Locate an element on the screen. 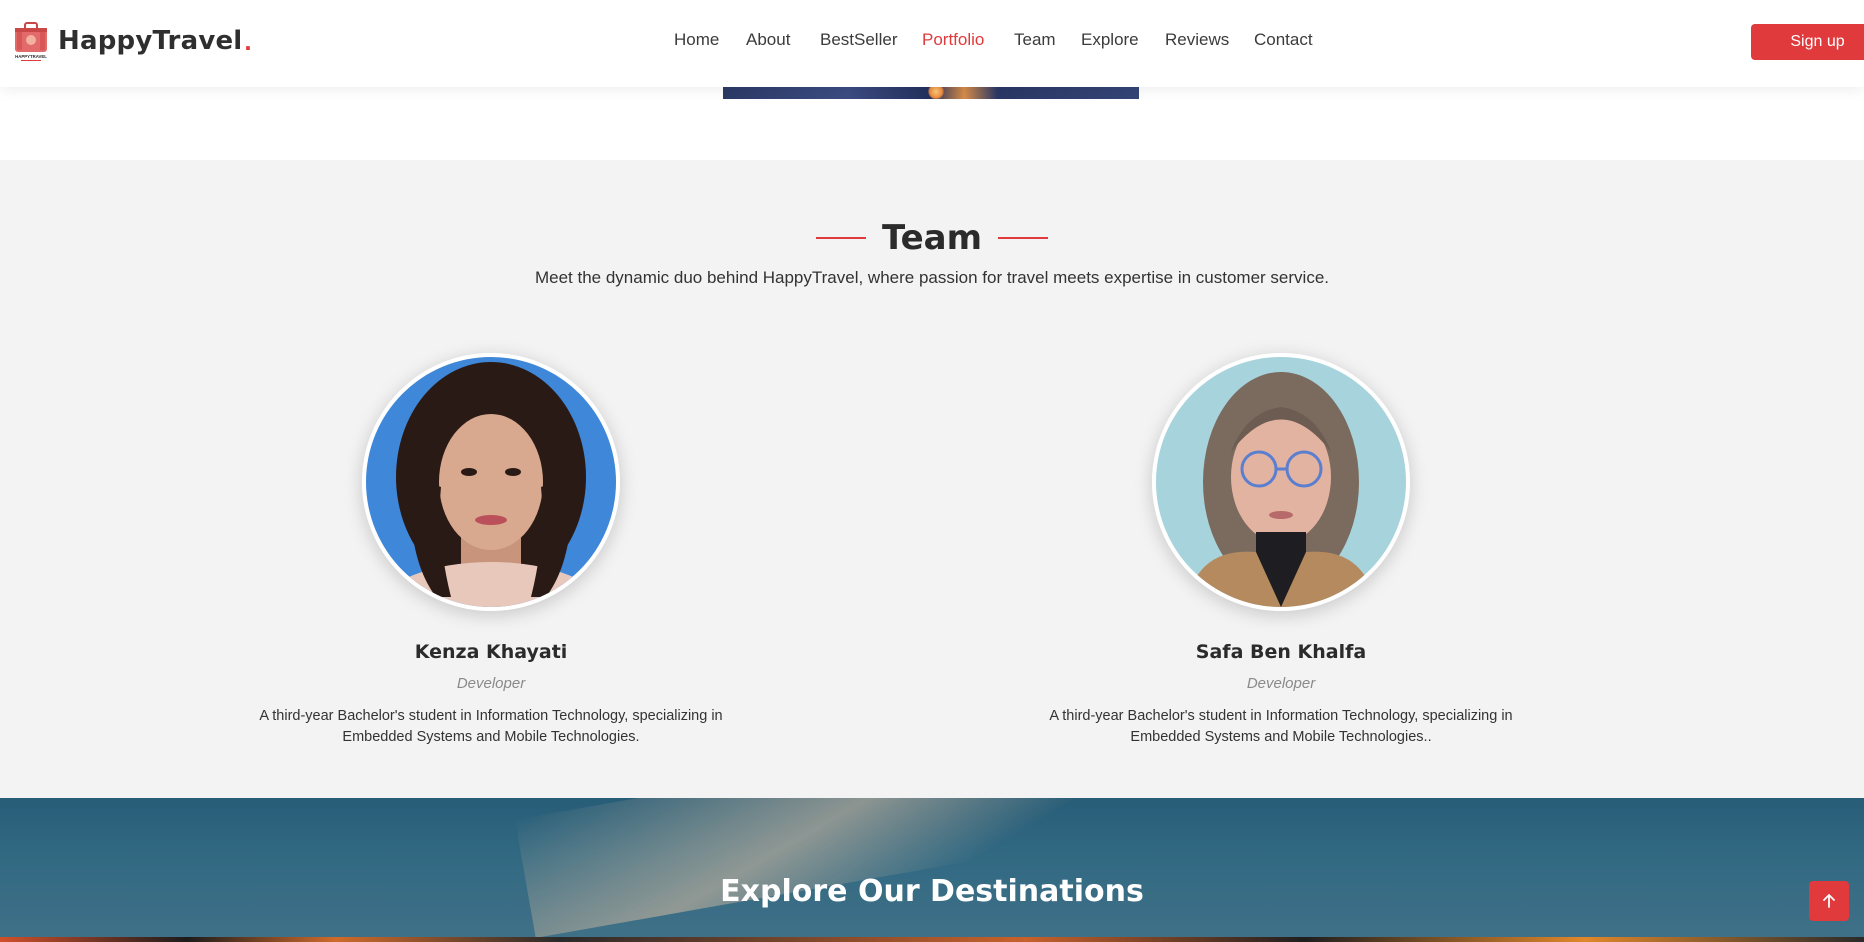 This screenshot has height=942, width=1864. destinations-carousel-edge is located at coordinates (932, 939).